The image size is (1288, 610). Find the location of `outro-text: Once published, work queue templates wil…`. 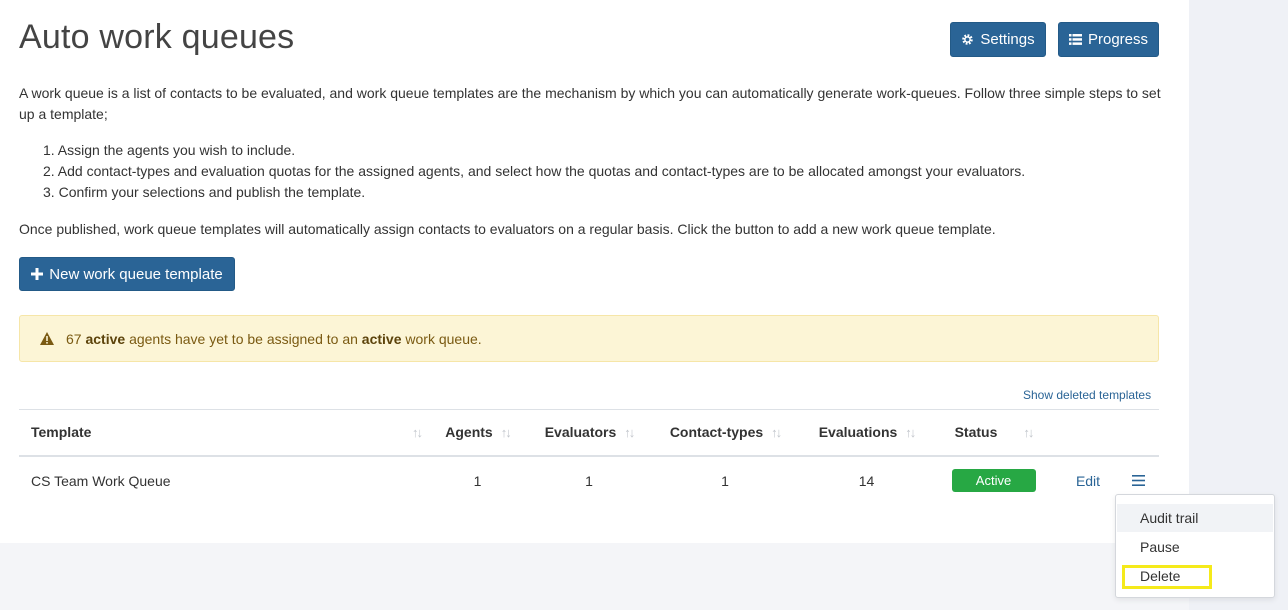

outro-text: Once published, work queue templates wil… is located at coordinates (507, 229).